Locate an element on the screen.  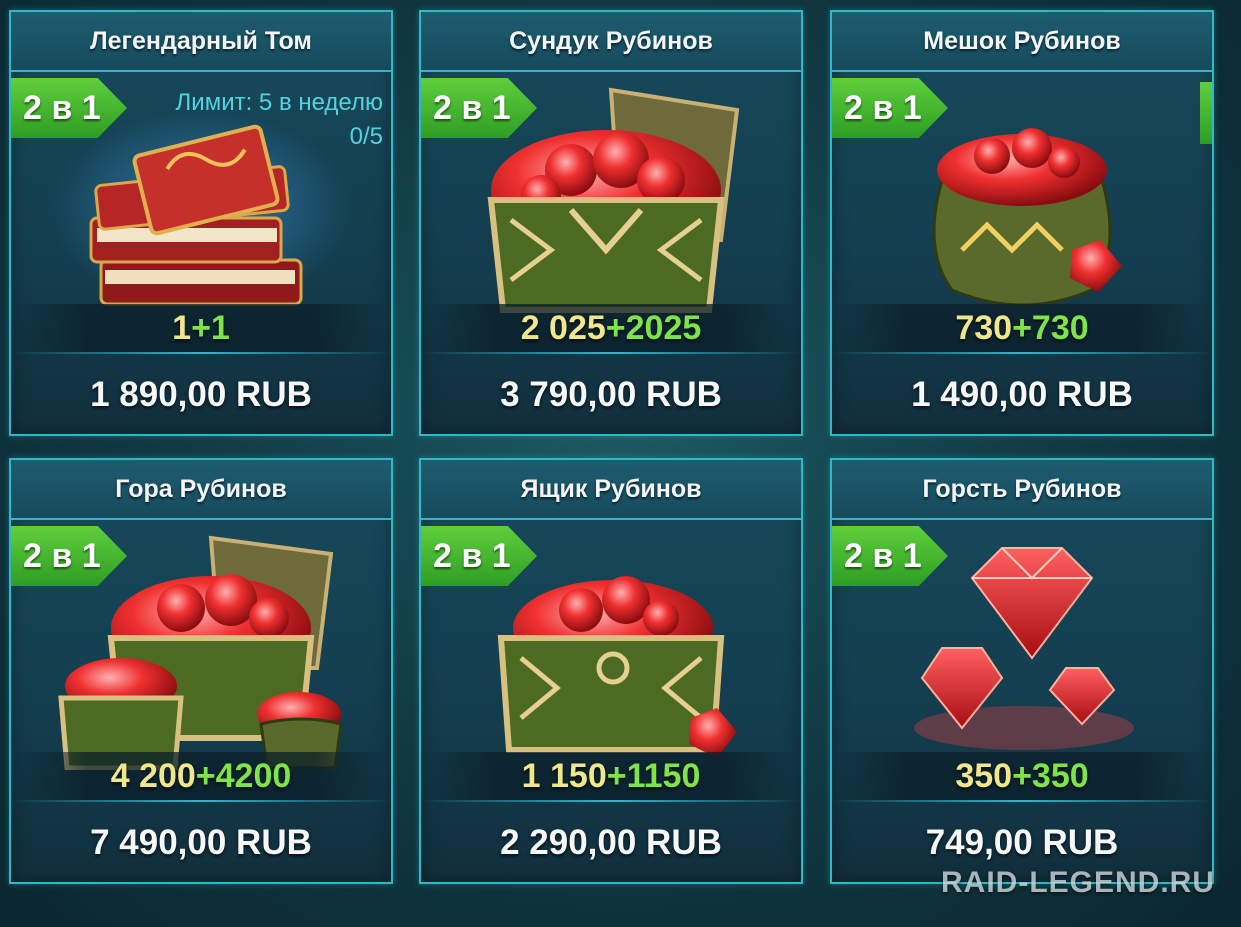
amount-bonus: +350 is located at coordinates (1050, 775).